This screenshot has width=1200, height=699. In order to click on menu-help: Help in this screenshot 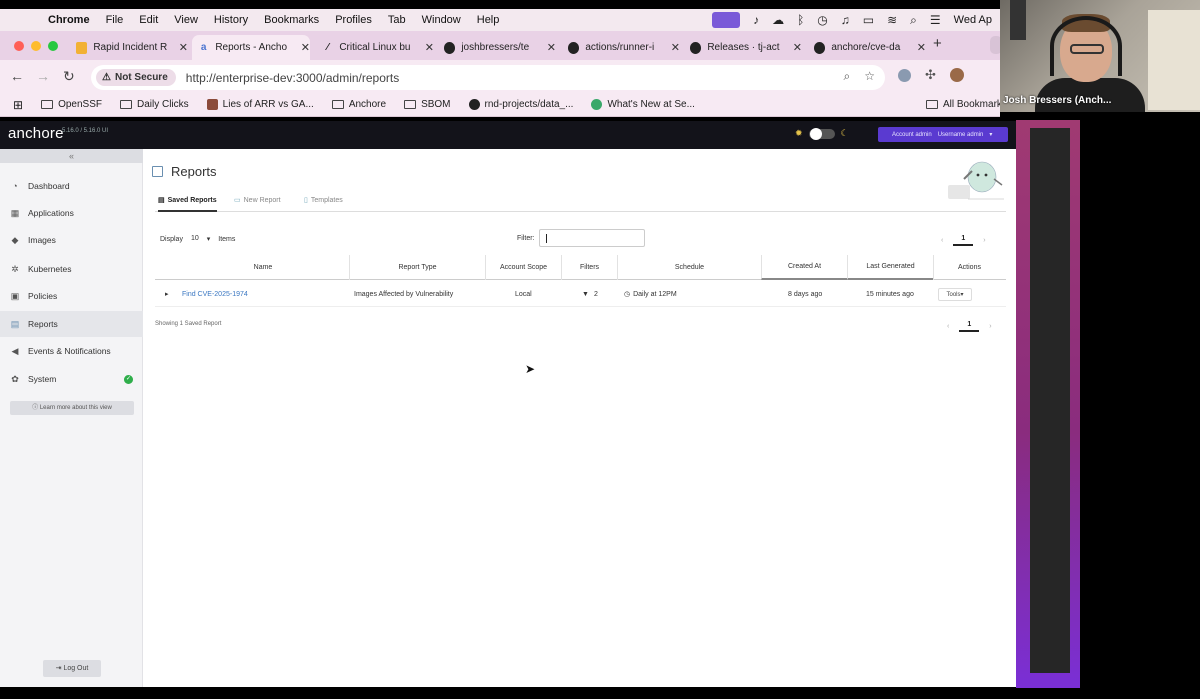, I will do `click(488, 20)`.